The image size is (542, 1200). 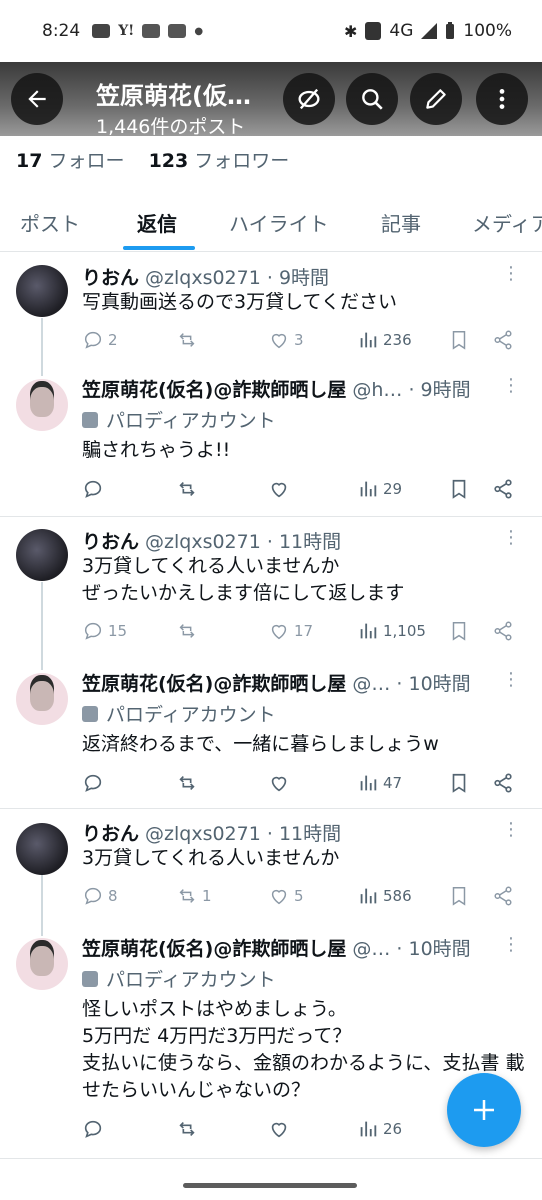 I want to click on pencil-icon, so click(x=436, y=99).